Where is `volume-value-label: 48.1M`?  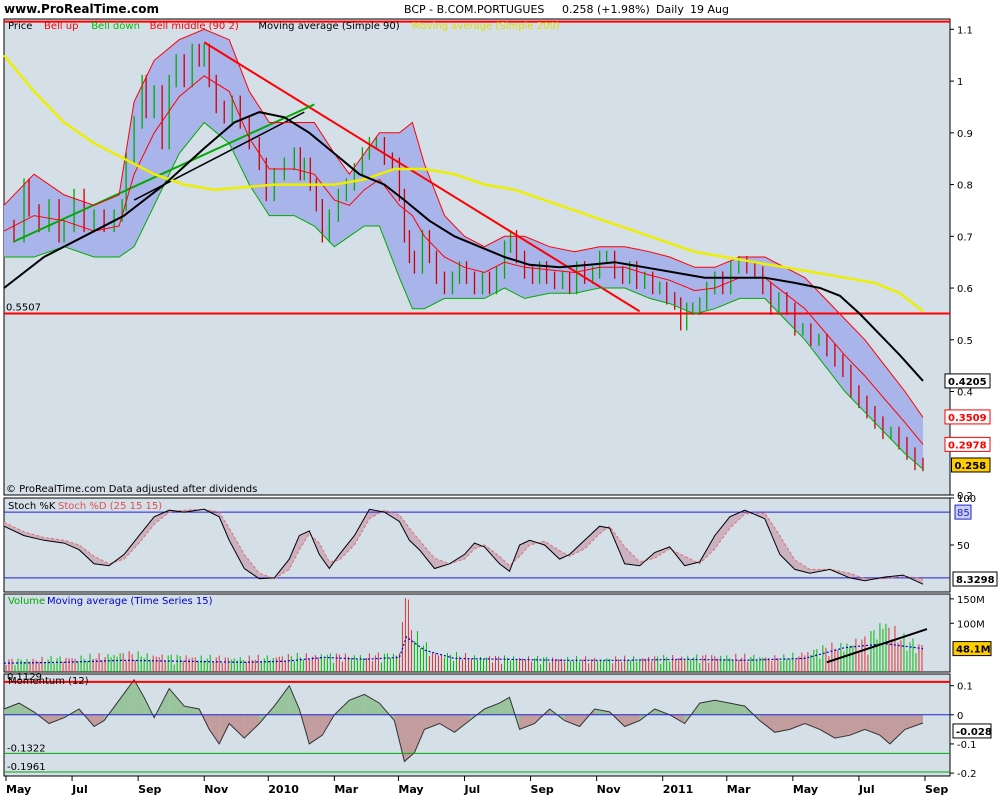
volume-value-label: 48.1M is located at coordinates (973, 650).